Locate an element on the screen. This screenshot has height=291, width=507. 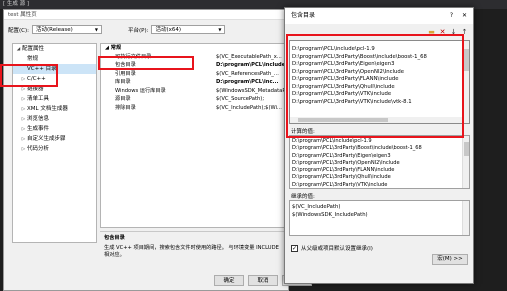
config-row: 配置(C): 活动(Release) ▼ 平台(P): 活动(x64) ▼ is located at coordinates (117, 29).